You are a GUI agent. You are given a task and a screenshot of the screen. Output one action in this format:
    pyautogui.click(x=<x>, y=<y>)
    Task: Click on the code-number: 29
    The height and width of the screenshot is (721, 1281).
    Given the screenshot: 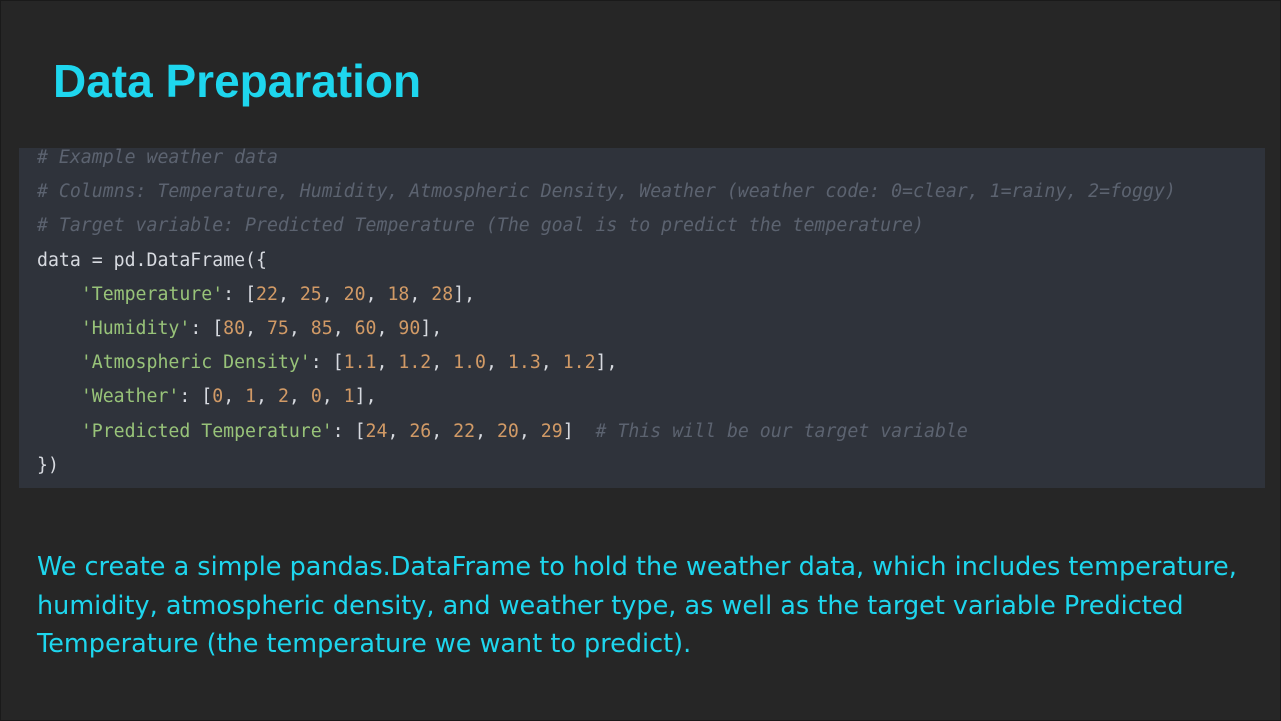 What is the action you would take?
    pyautogui.click(x=551, y=431)
    